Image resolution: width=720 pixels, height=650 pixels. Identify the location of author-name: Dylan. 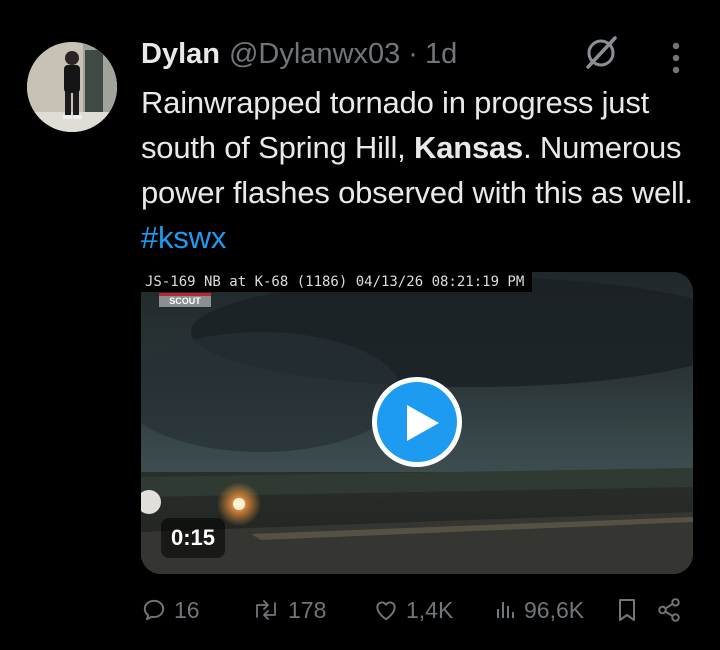
(180, 54).